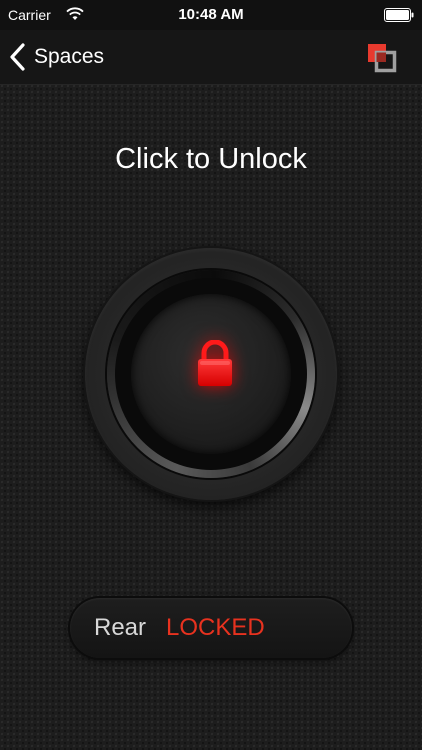  What do you see at coordinates (211, 57) in the screenshot?
I see `navigation-bar: Spaces` at bounding box center [211, 57].